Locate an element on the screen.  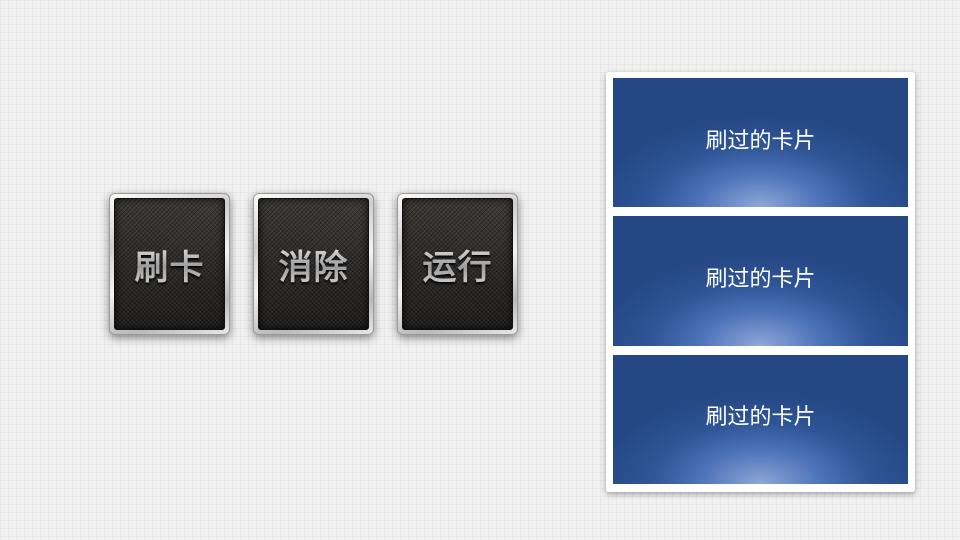
swipe-card-button-face: 刷卡 is located at coordinates (169, 264).